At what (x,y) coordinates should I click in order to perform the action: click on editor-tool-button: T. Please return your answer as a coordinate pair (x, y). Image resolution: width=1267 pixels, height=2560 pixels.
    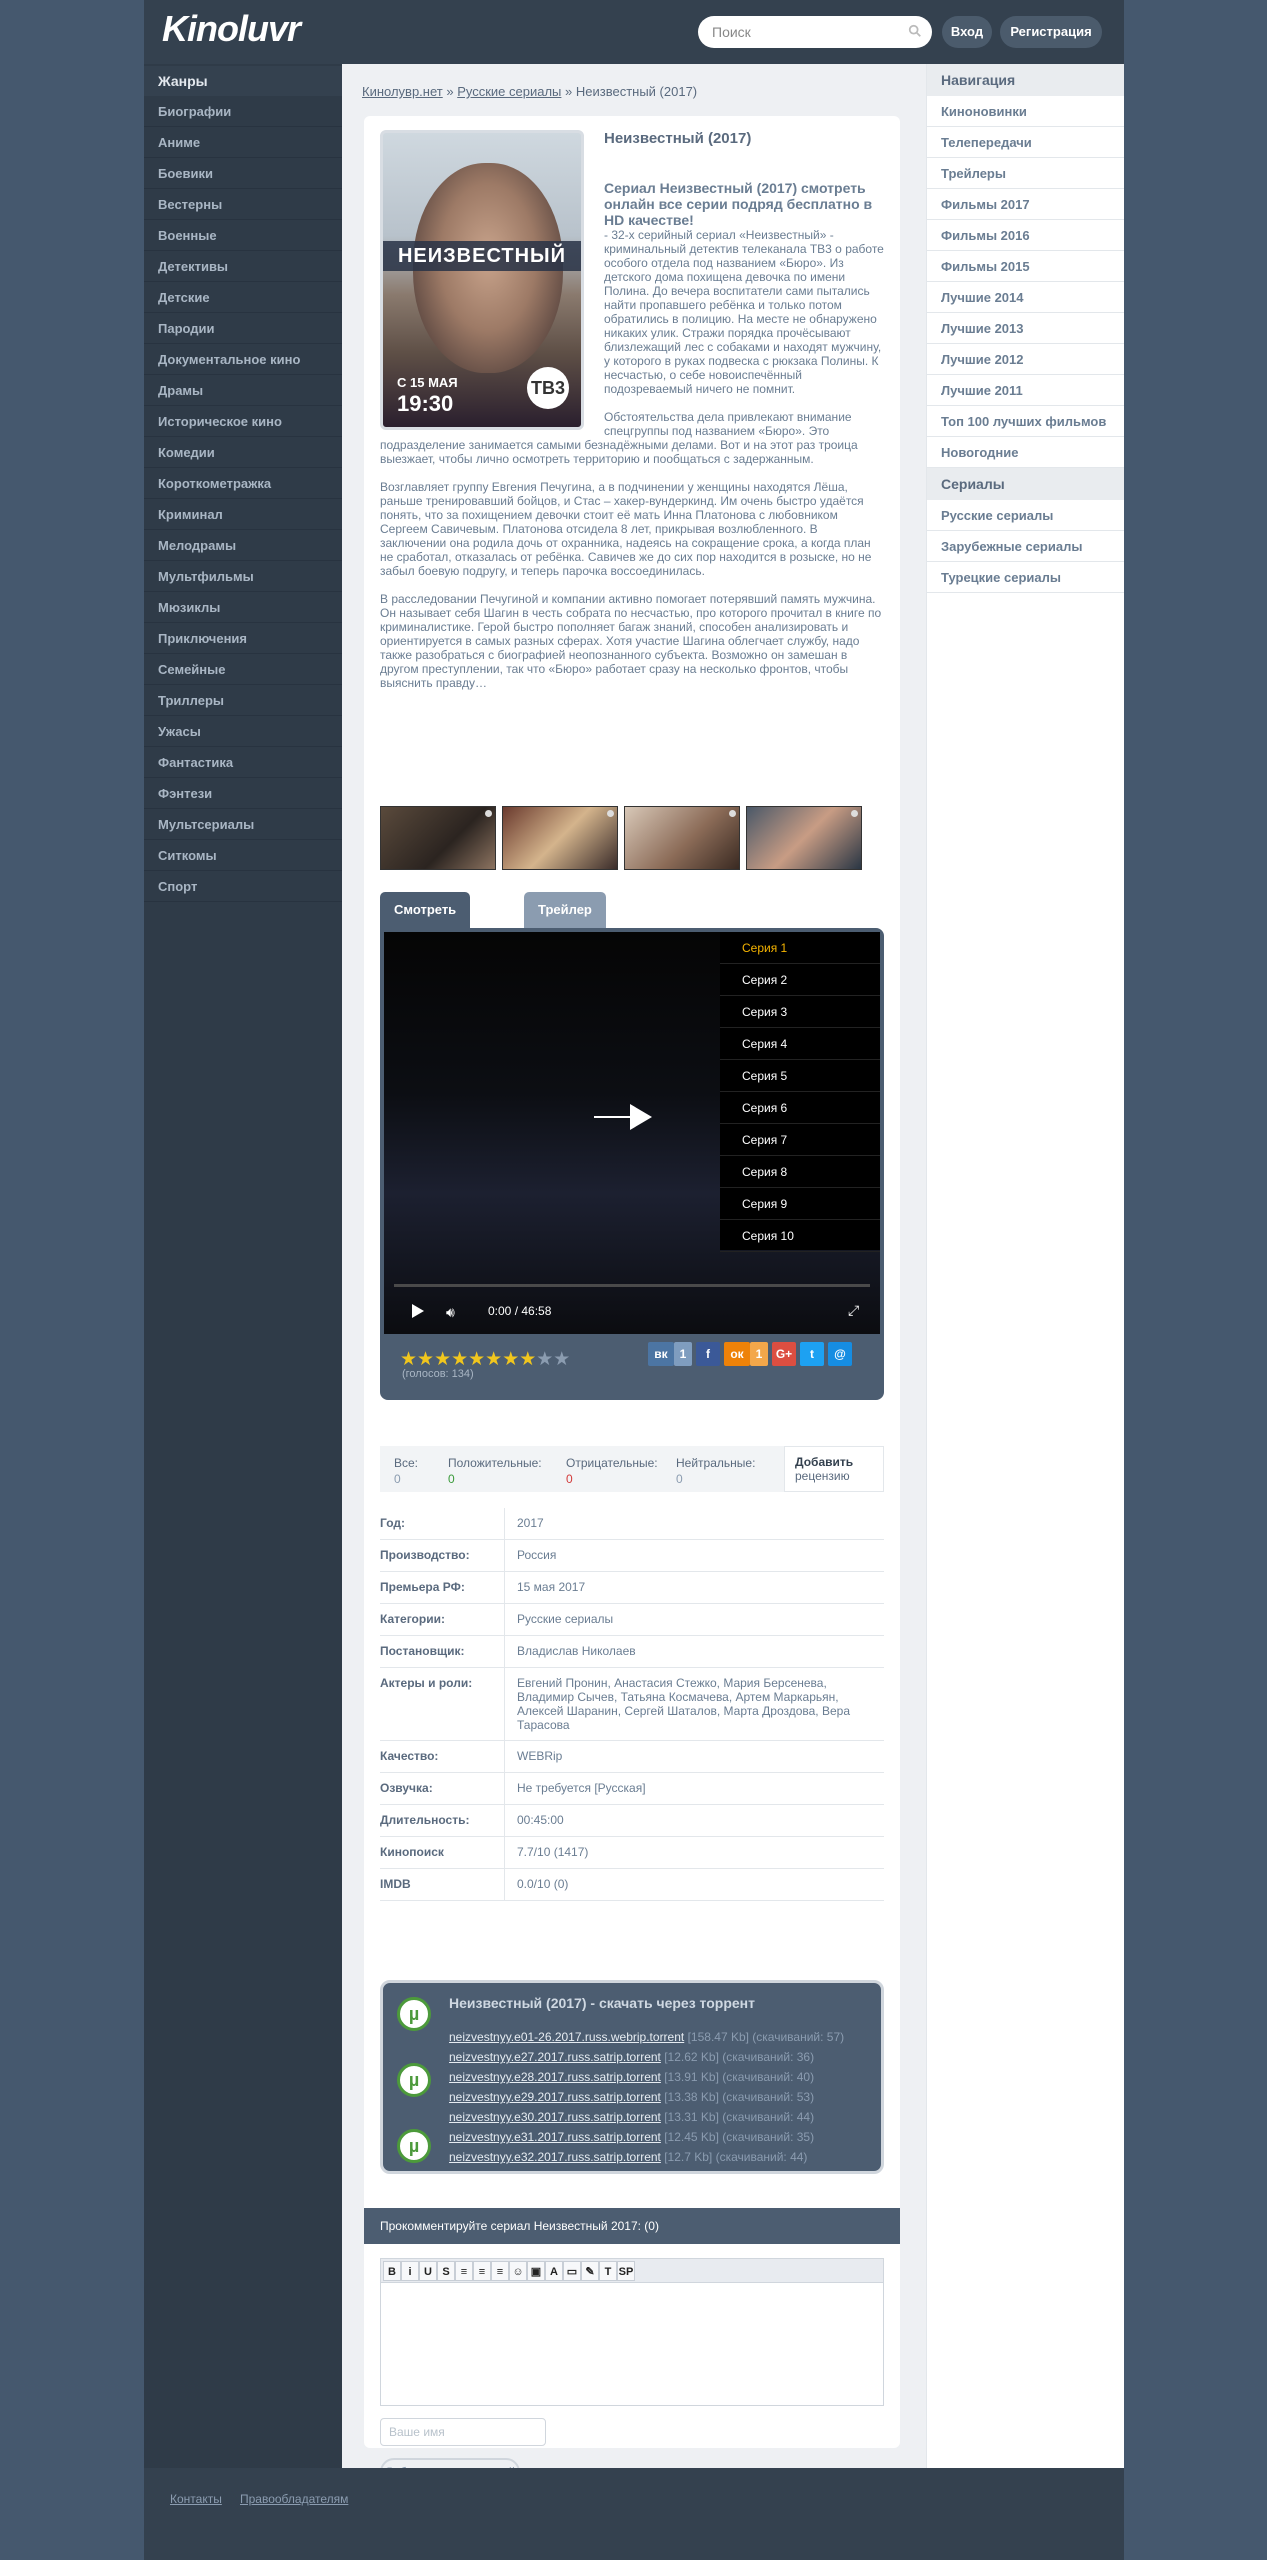
    Looking at the image, I should click on (608, 2271).